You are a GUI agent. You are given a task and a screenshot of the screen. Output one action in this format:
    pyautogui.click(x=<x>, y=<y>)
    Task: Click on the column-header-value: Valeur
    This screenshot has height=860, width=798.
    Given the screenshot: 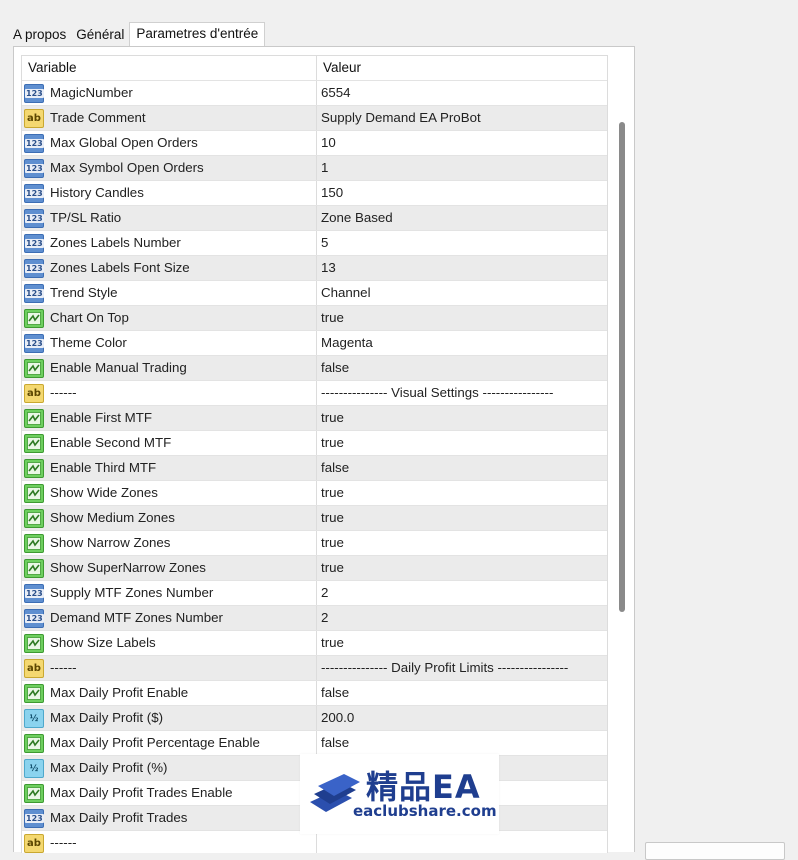 What is the action you would take?
    pyautogui.click(x=462, y=68)
    